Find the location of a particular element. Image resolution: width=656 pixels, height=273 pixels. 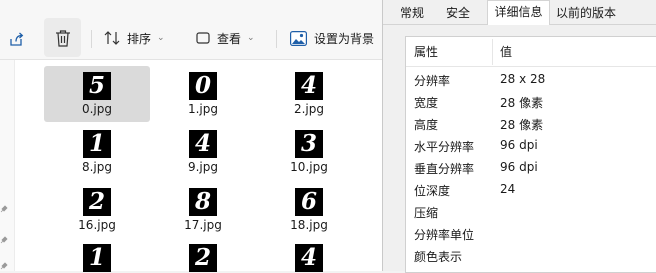

view-button: 查看 ⌄ is located at coordinates (225, 38).